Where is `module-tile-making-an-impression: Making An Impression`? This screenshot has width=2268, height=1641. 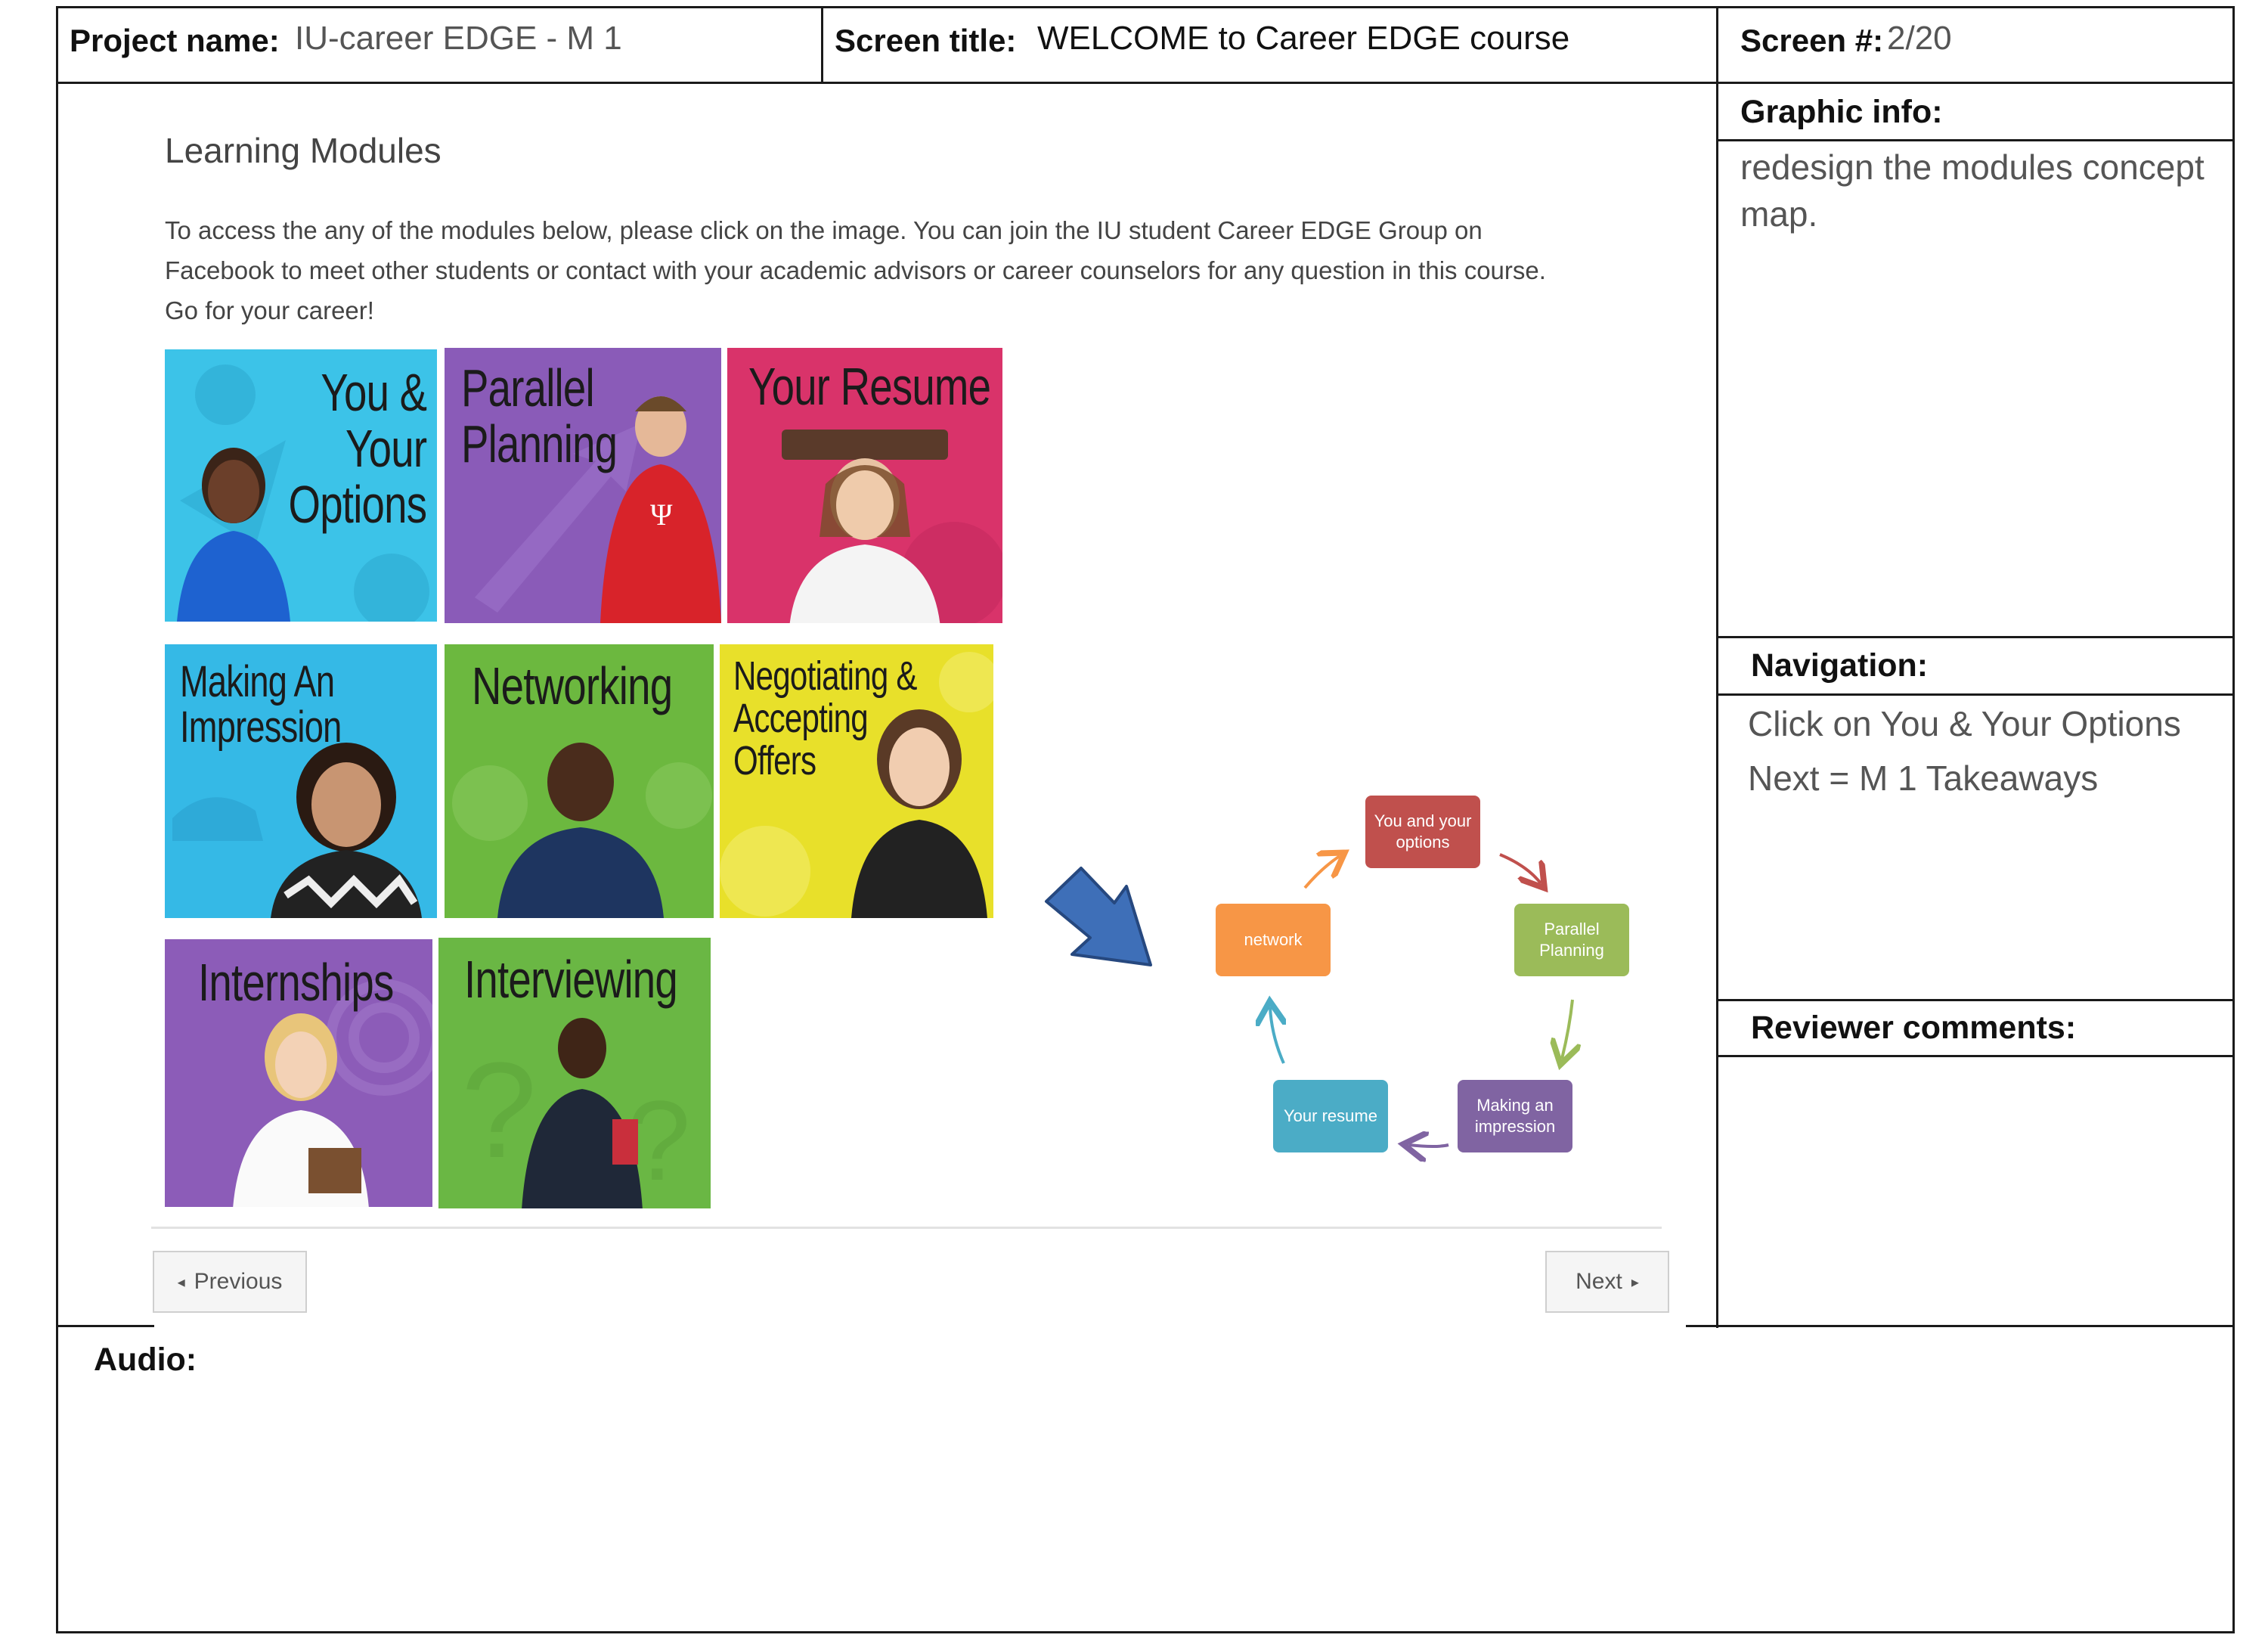
module-tile-making-an-impression: Making An Impression is located at coordinates (301, 781).